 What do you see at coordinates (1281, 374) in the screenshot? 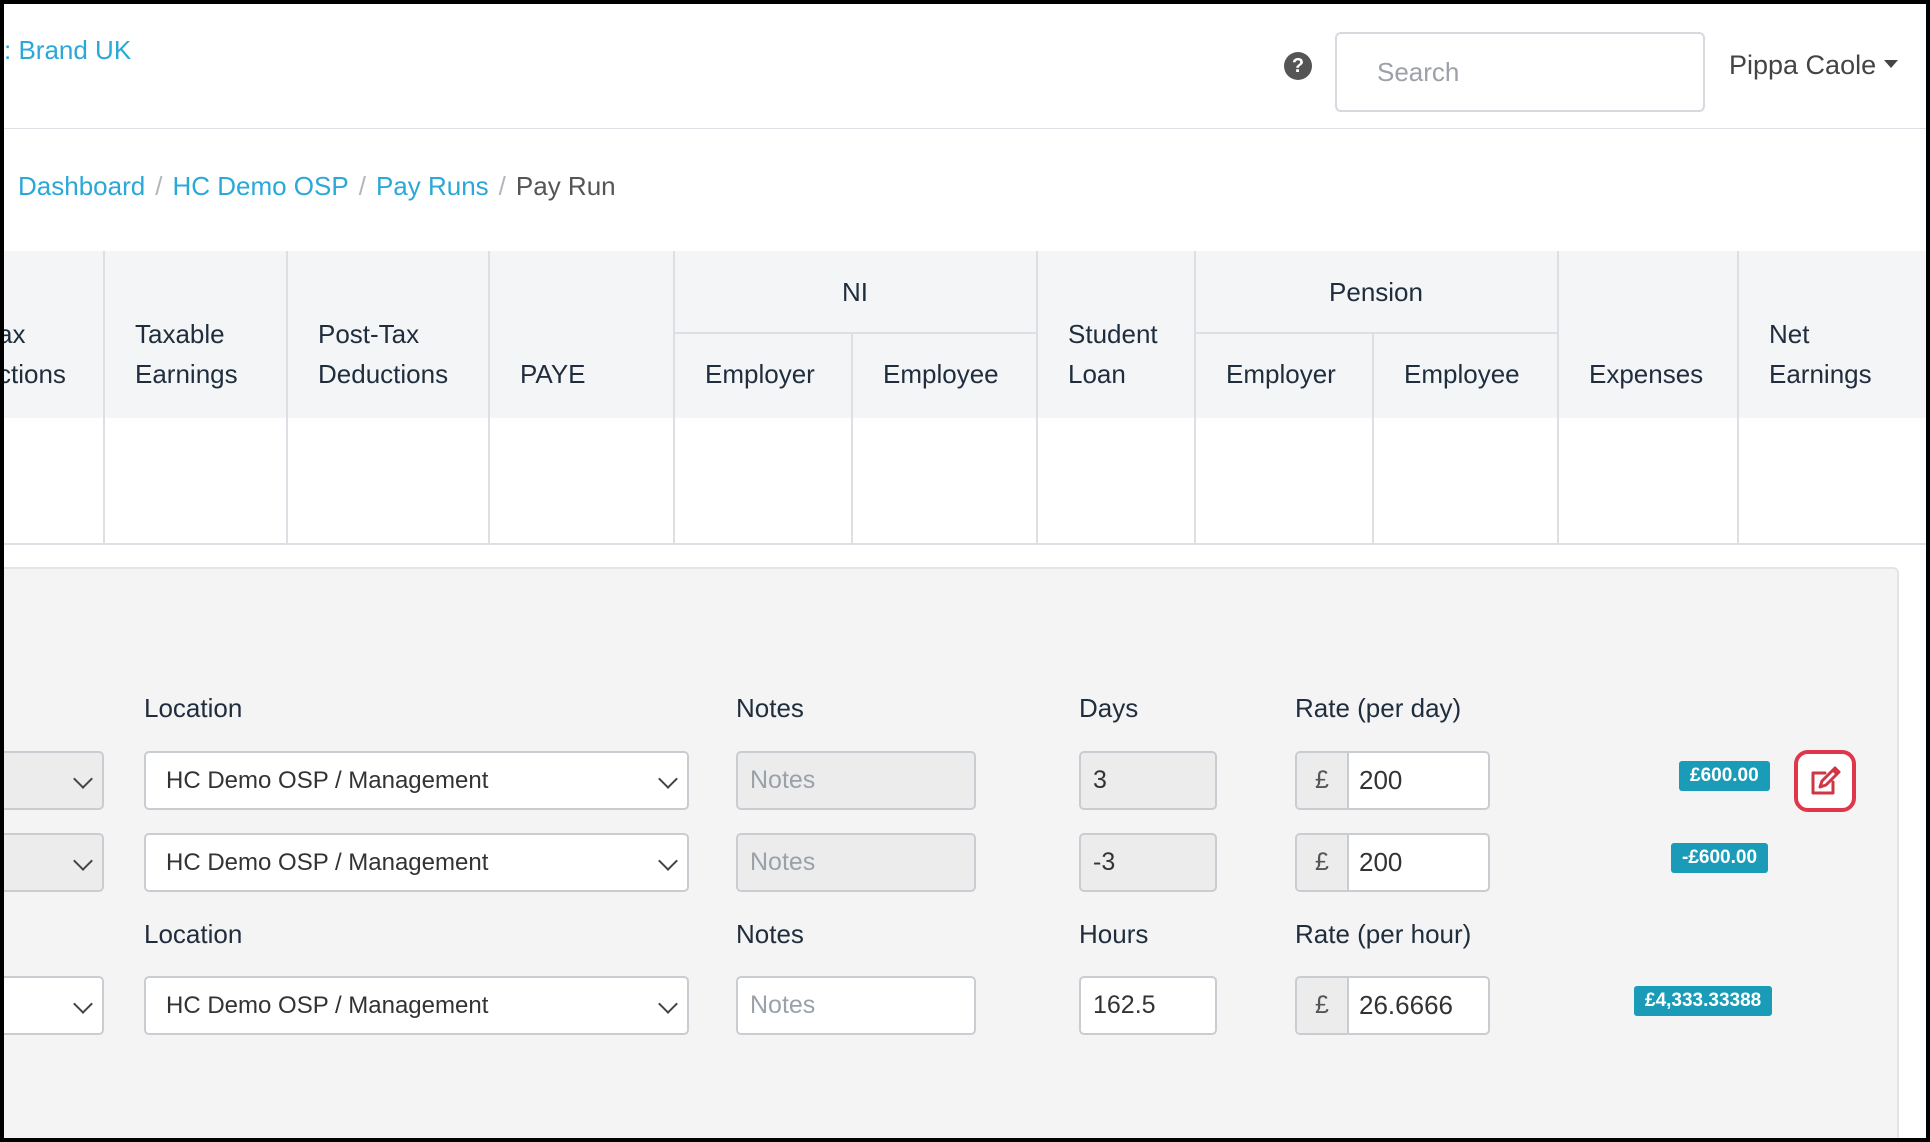
I see `col-pension-employer: Employer` at bounding box center [1281, 374].